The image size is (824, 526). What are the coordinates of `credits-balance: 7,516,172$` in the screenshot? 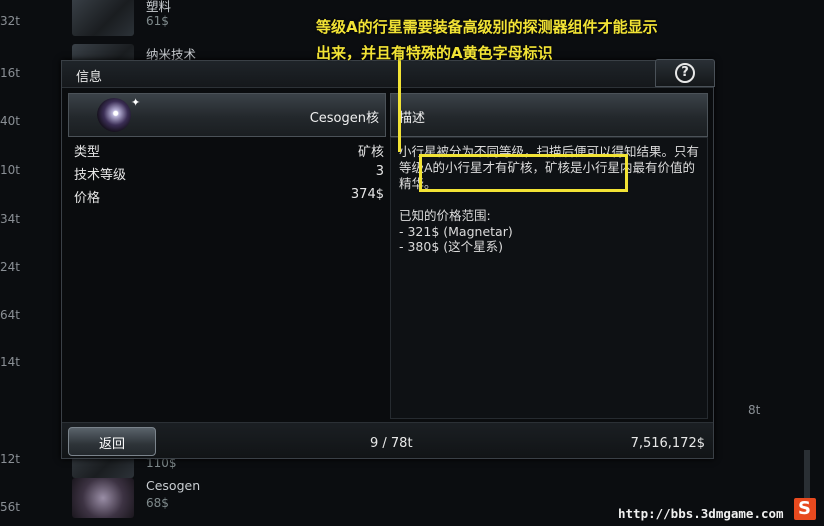 It's located at (667, 443).